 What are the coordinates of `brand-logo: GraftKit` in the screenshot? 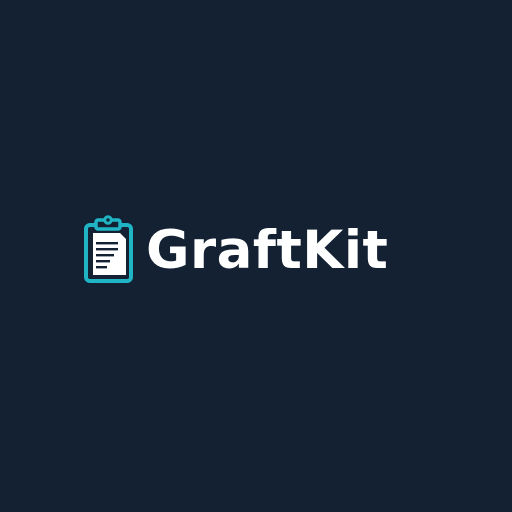 It's located at (235, 250).